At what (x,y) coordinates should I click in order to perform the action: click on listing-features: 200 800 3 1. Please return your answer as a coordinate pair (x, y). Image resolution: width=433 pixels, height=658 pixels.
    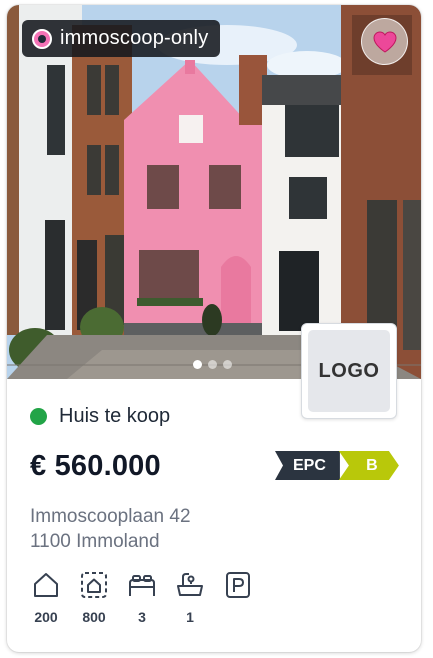
    Looking at the image, I should click on (142, 597).